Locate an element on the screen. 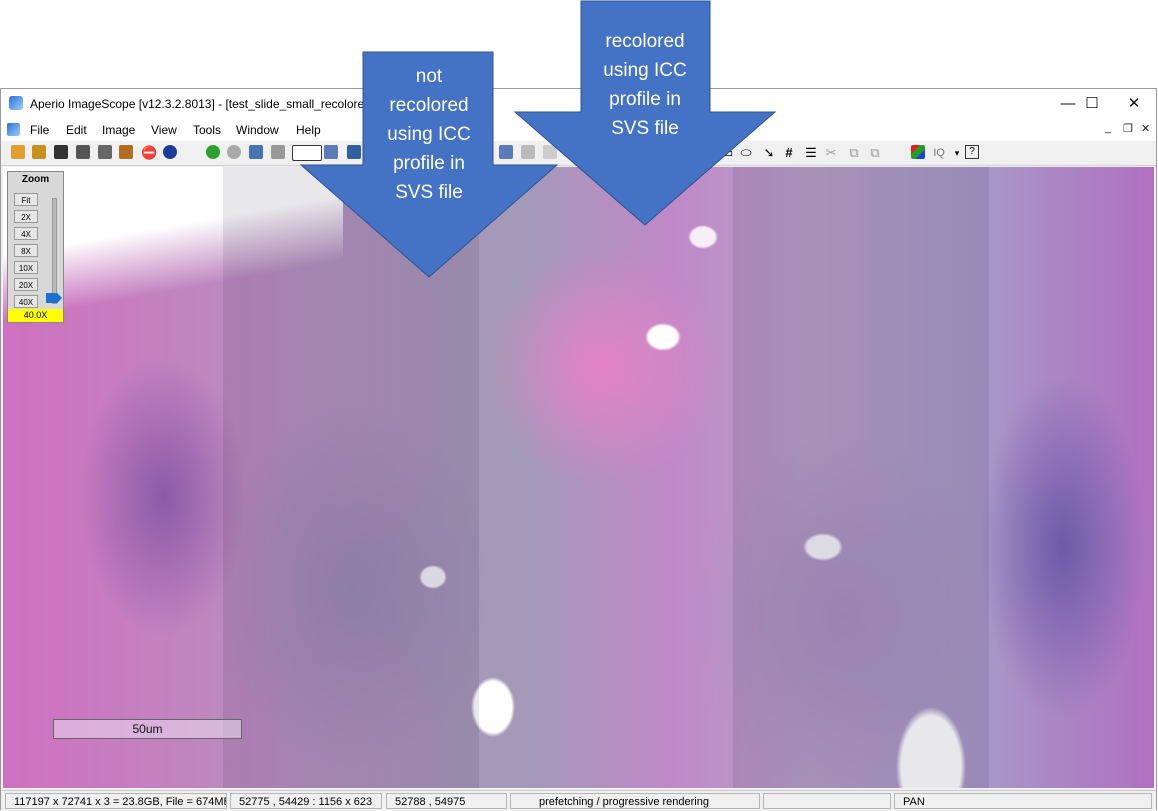  scale-bar: 50um is located at coordinates (147, 729).